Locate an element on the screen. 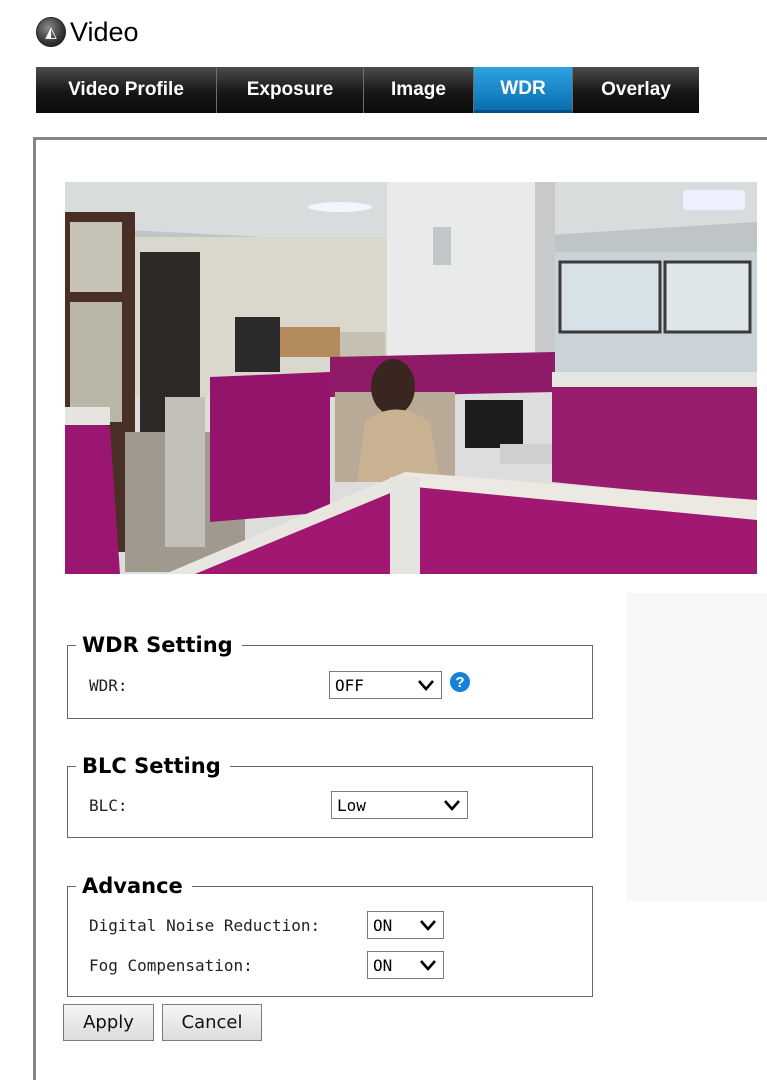  panel-shade is located at coordinates (697, 747).